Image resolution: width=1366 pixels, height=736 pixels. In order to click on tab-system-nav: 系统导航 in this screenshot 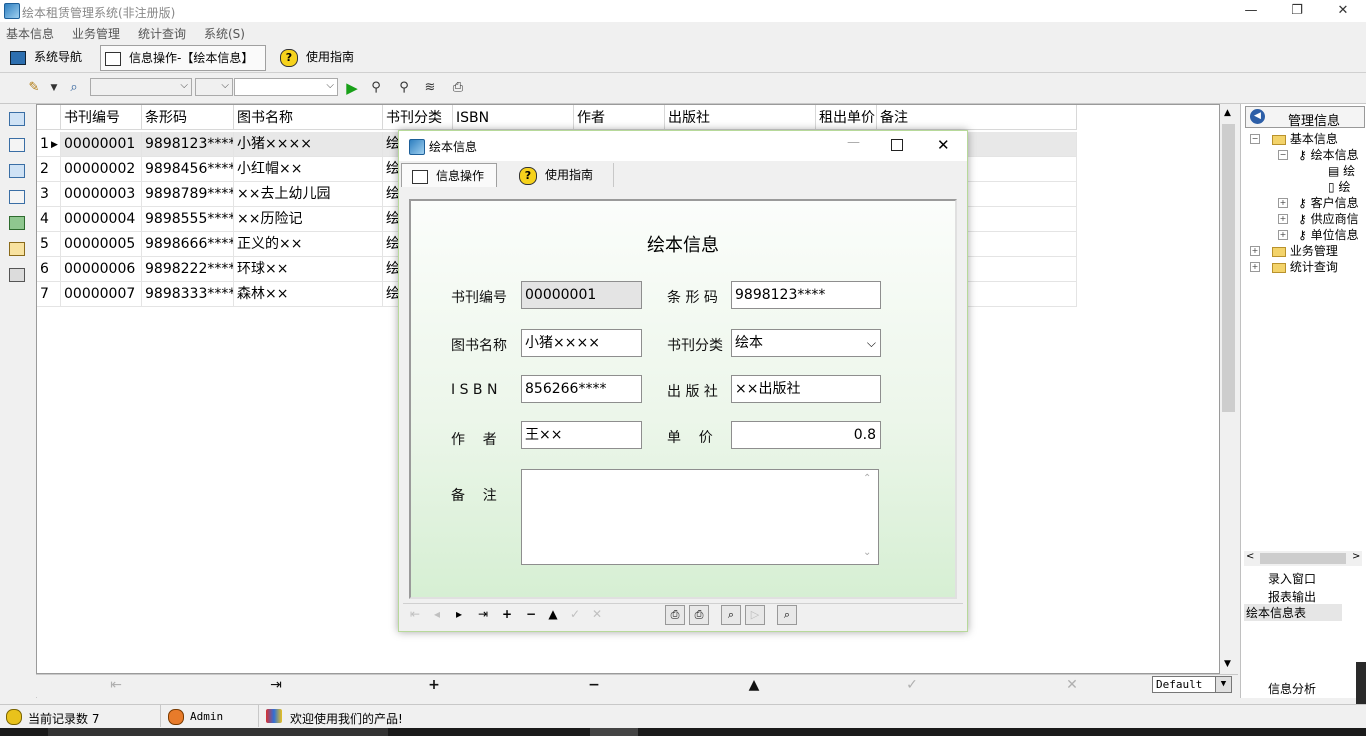, I will do `click(50, 57)`.